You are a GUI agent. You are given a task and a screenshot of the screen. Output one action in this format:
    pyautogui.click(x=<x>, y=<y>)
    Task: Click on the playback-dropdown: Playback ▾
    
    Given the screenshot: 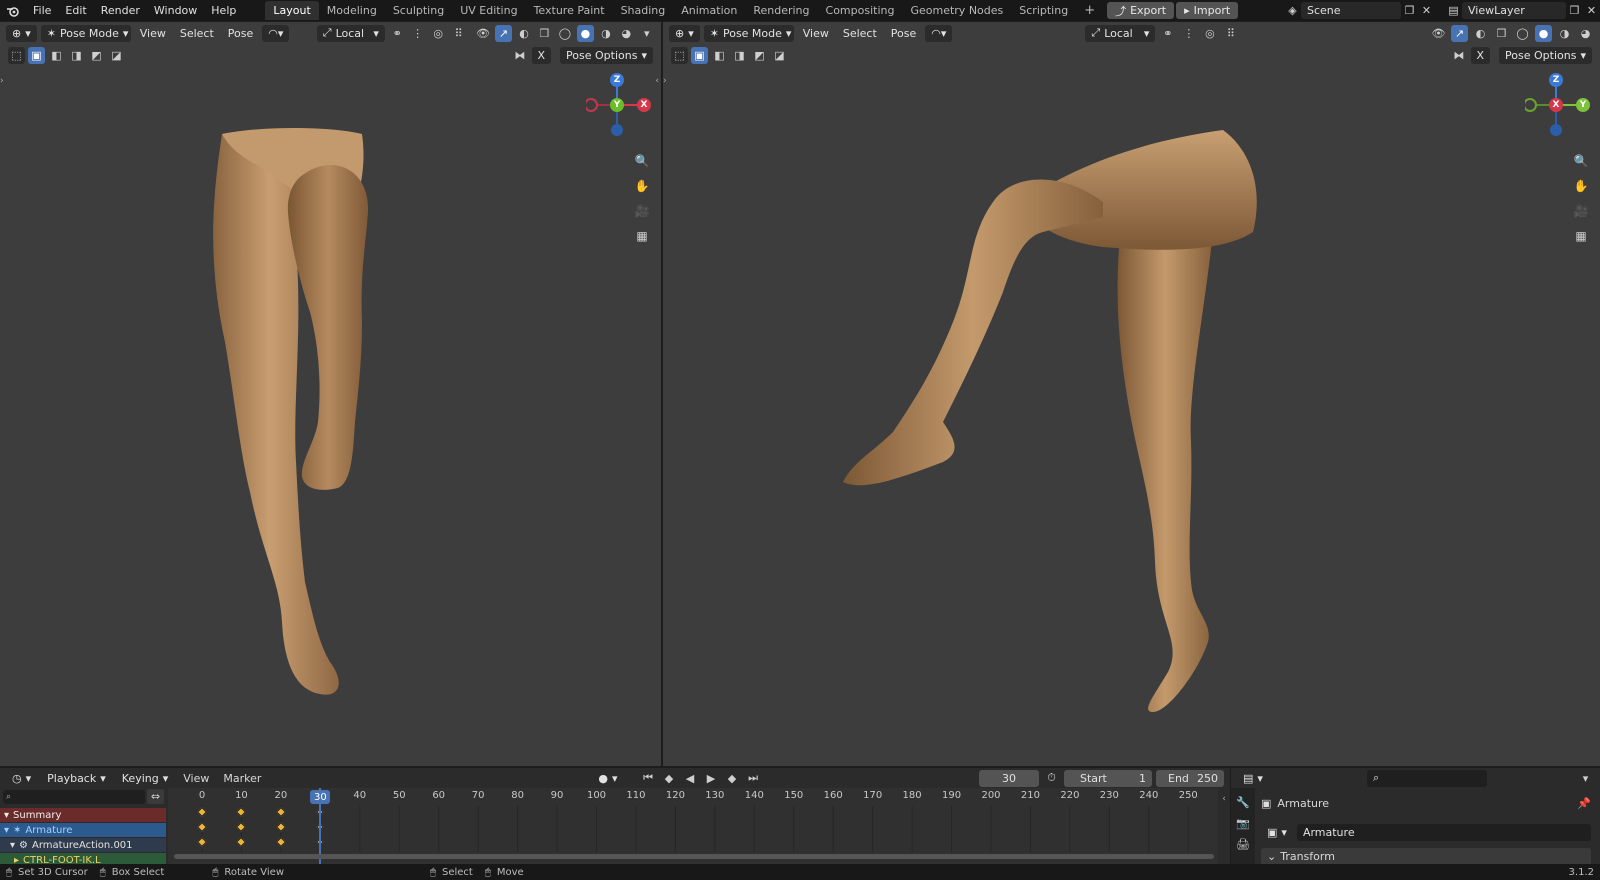 What is the action you would take?
    pyautogui.click(x=76, y=778)
    